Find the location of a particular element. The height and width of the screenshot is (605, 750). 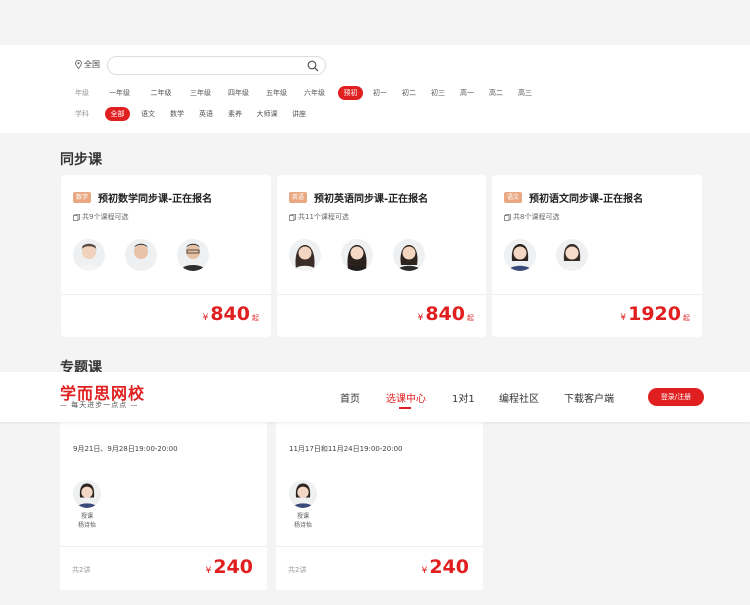

login-register-button: 登录/注册 is located at coordinates (676, 397).